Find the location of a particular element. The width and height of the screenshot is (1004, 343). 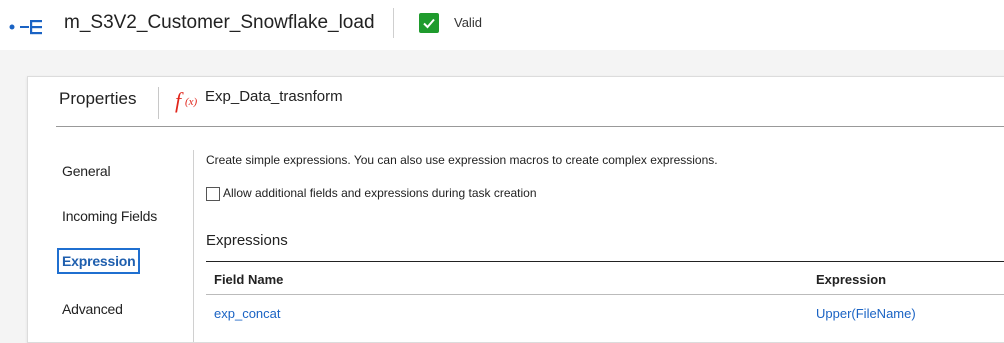

transformation-name: Exp_Data_trasnform is located at coordinates (274, 96).